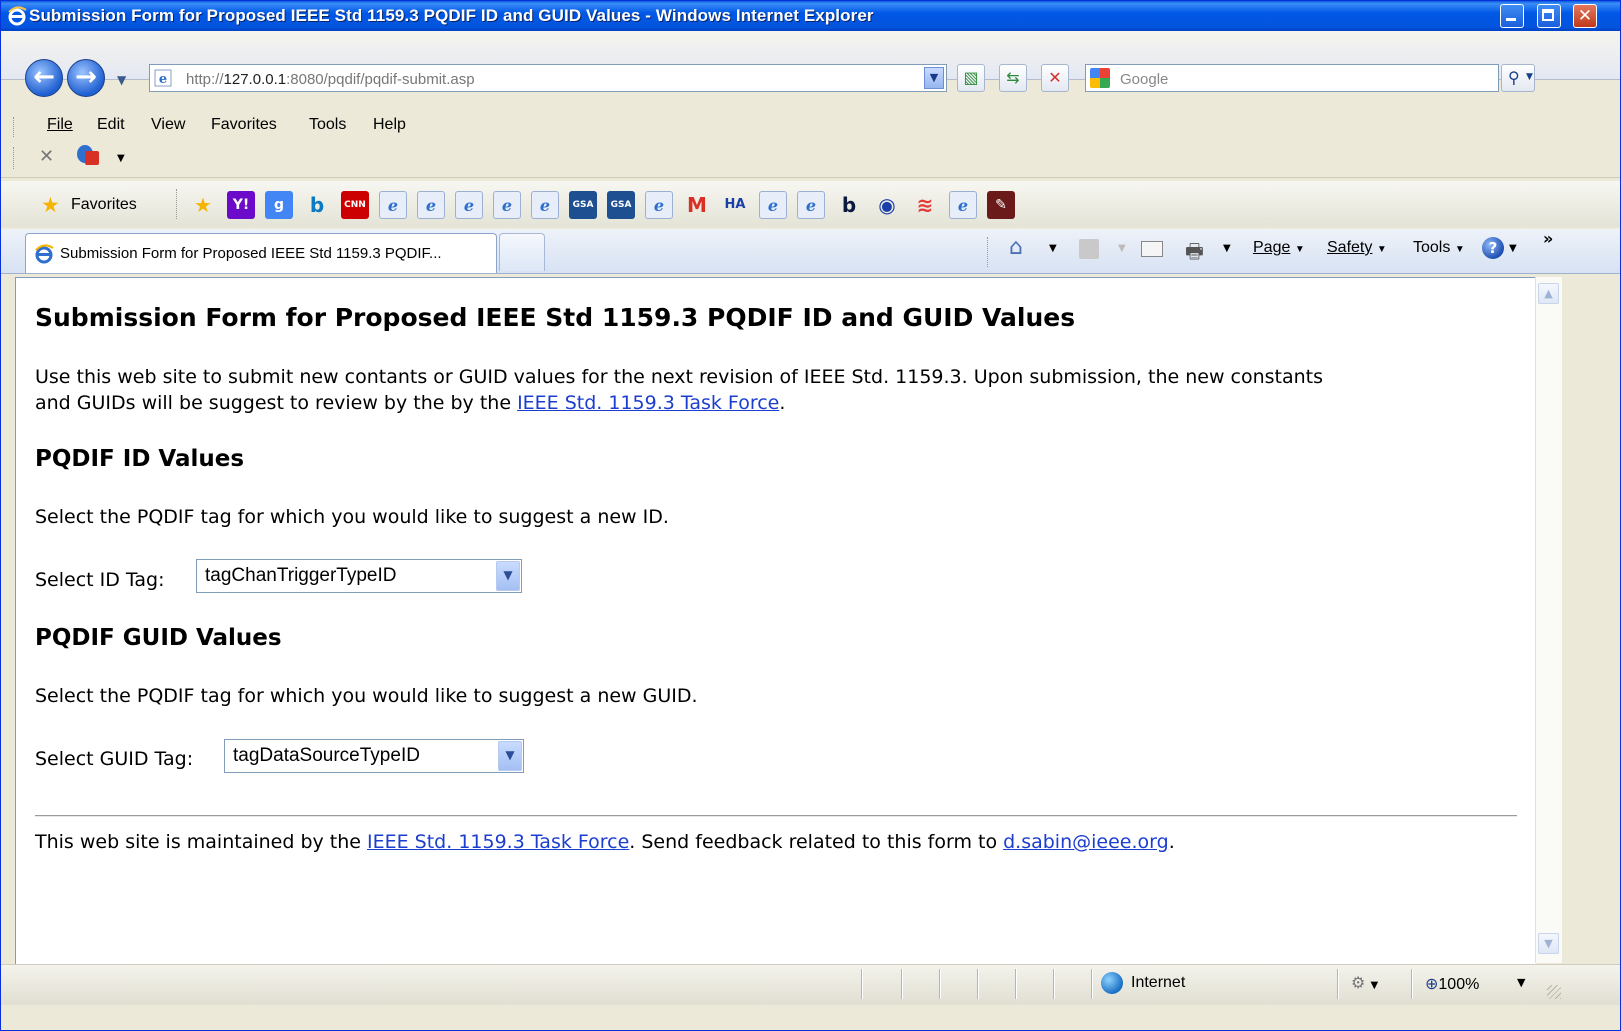  I want to click on menu-file: File, so click(60, 125).